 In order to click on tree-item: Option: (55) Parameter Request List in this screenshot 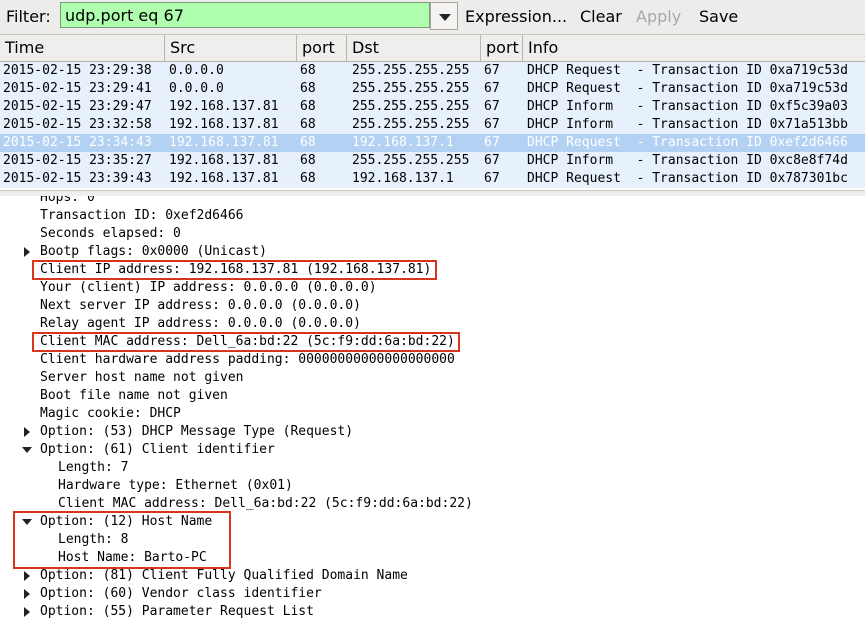, I will do `click(177, 611)`.